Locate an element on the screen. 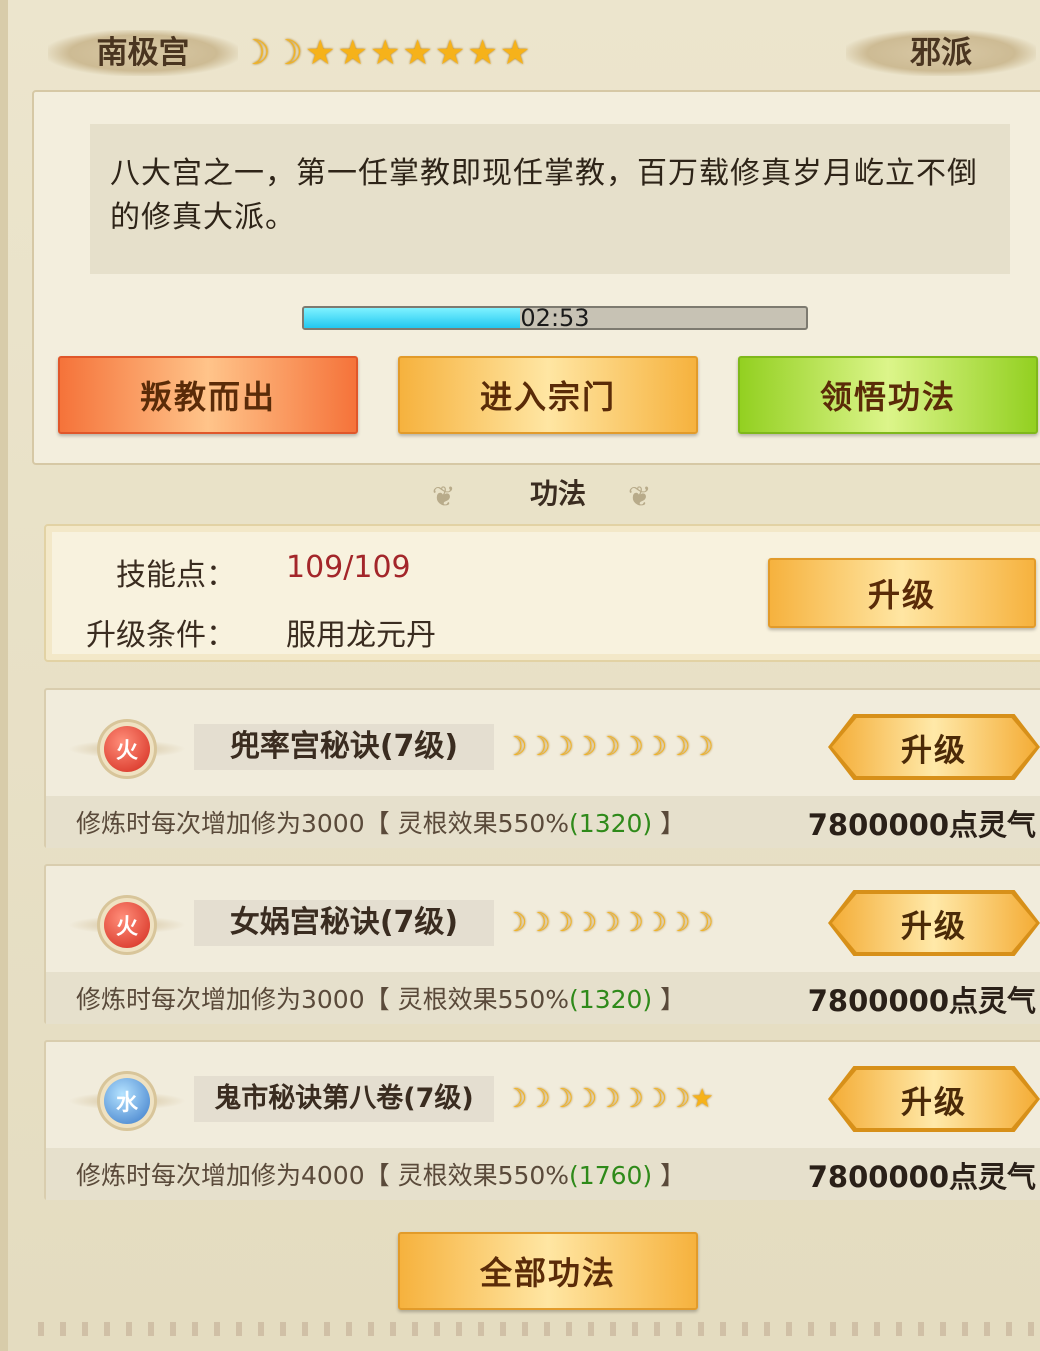  skill-points-label: 技能点： is located at coordinates (176, 575).